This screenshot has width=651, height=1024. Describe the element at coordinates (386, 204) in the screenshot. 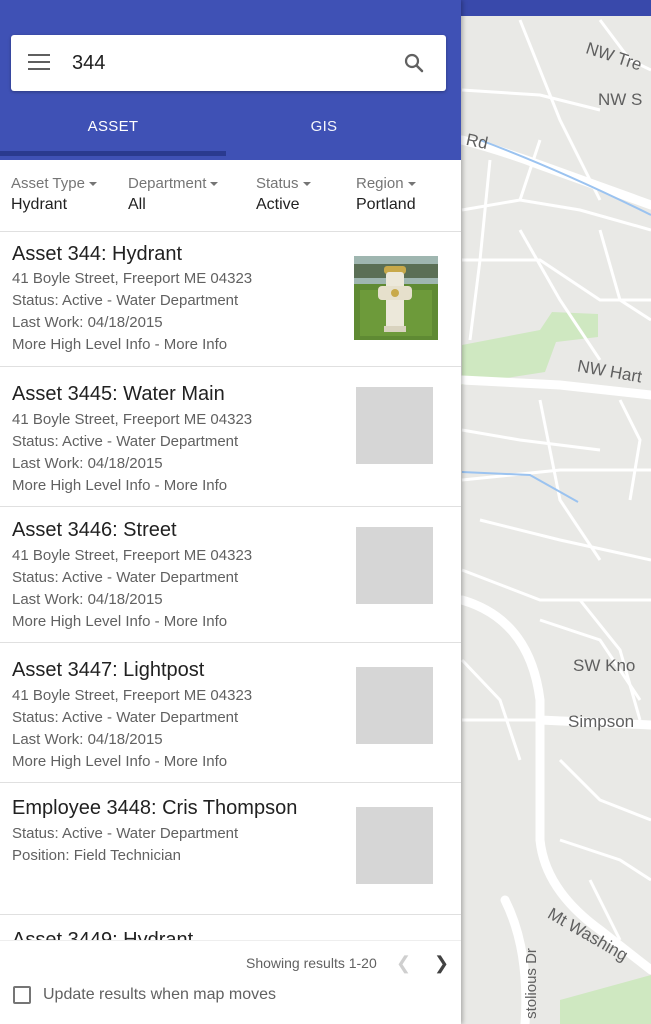

I see `filter-value: Portland` at that location.